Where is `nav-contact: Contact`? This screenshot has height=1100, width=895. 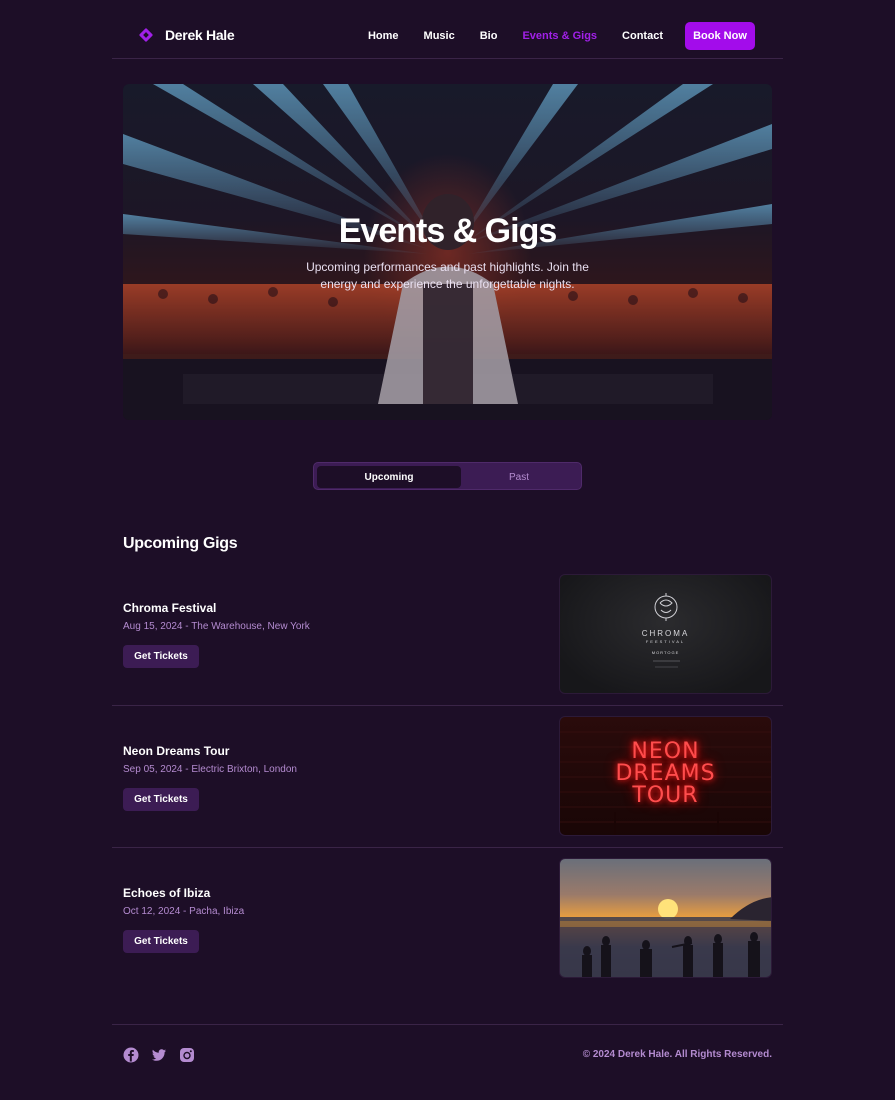 nav-contact: Contact is located at coordinates (642, 36).